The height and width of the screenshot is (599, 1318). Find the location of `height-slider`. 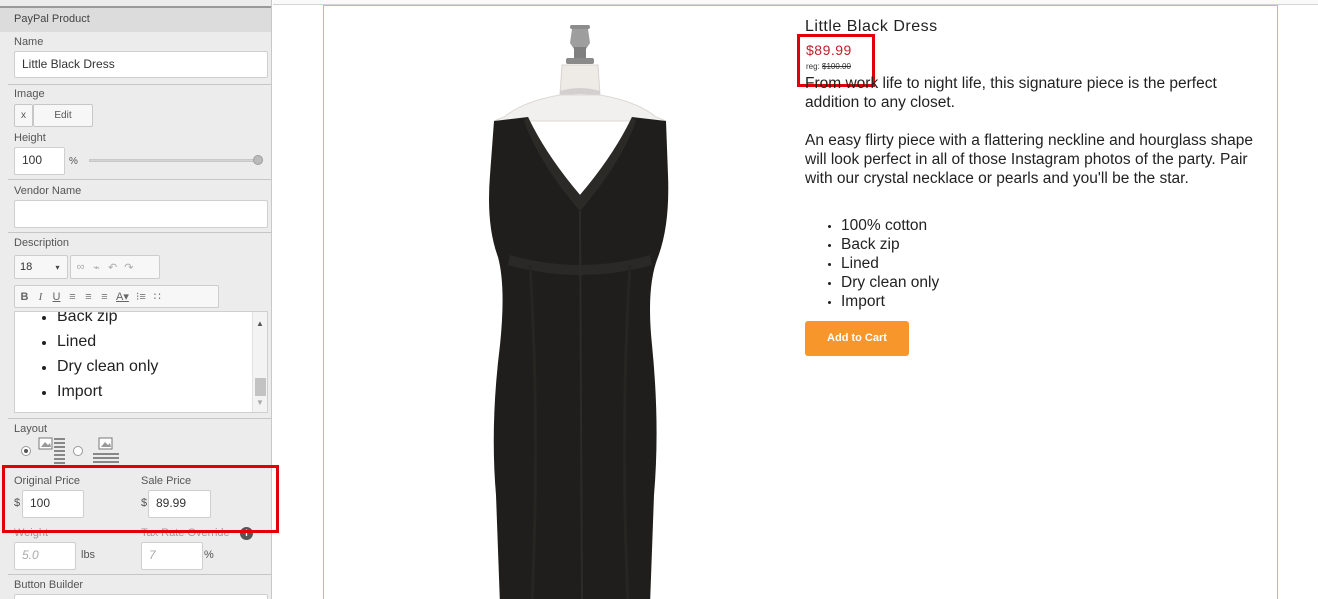

height-slider is located at coordinates (174, 160).